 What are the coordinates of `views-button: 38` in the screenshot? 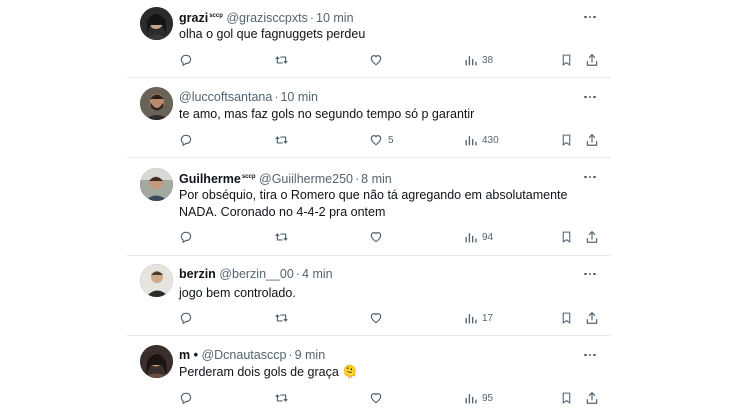 It's located at (478, 60).